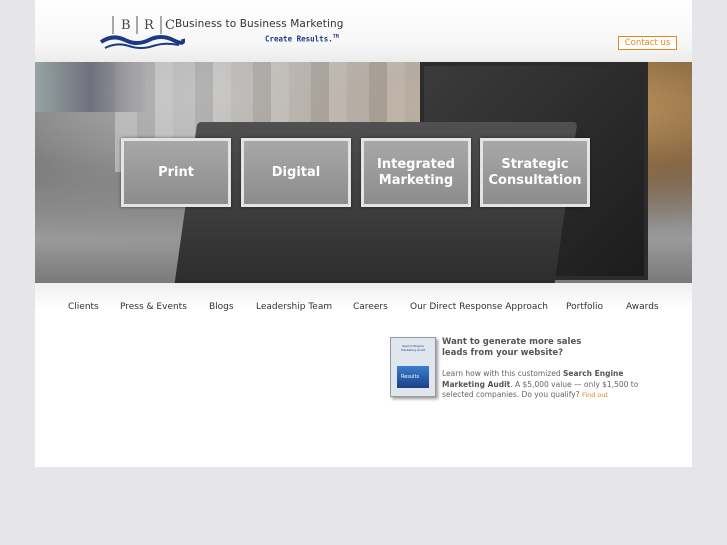 Image resolution: width=727 pixels, height=545 pixels. Describe the element at coordinates (221, 307) in the screenshot. I see `nav-item-blogs: Blogs` at that location.